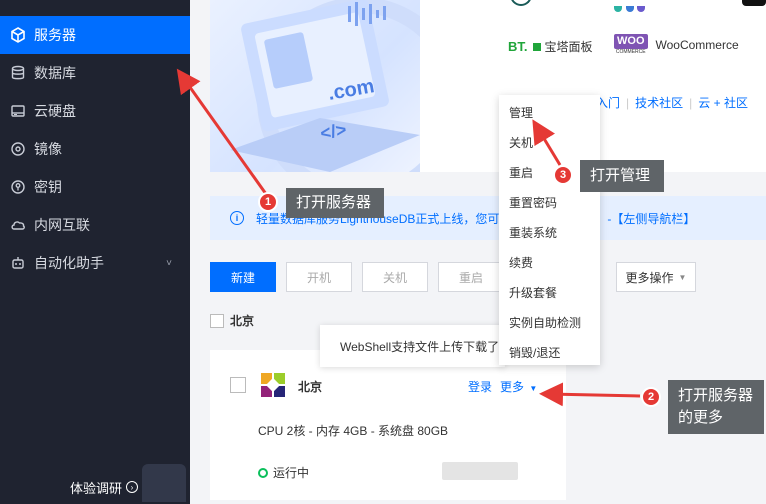 The height and width of the screenshot is (504, 766). What do you see at coordinates (18, 111) in the screenshot?
I see `disk-icon` at bounding box center [18, 111].